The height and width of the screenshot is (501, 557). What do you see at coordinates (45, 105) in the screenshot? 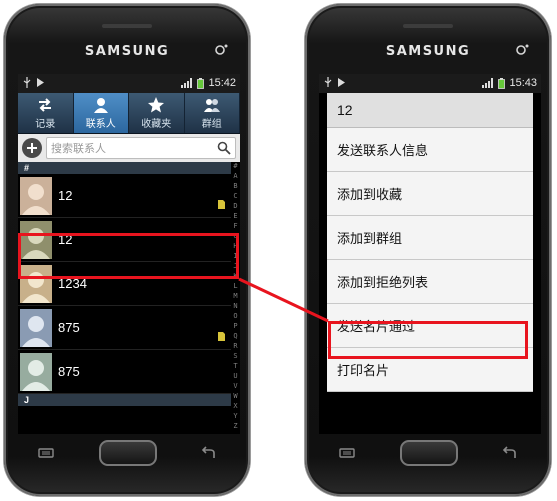
I see `call-log-icon` at bounding box center [45, 105].